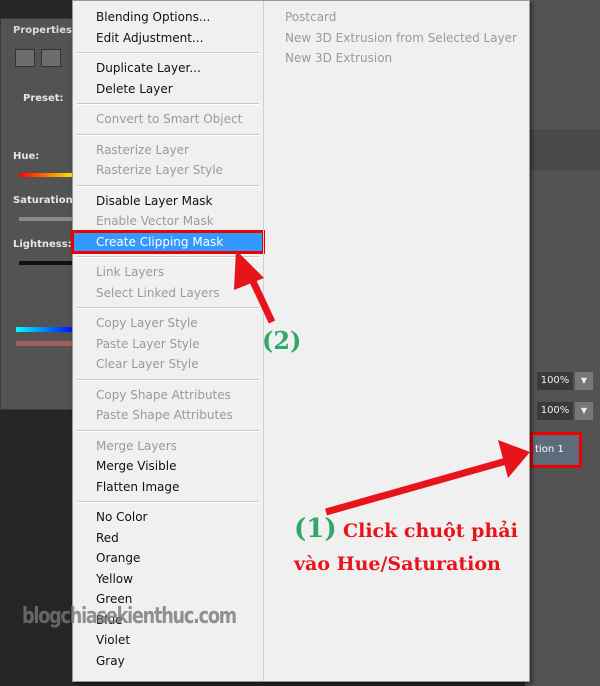 The image size is (600, 686). I want to click on arrow-2-head, so click(249, 270).